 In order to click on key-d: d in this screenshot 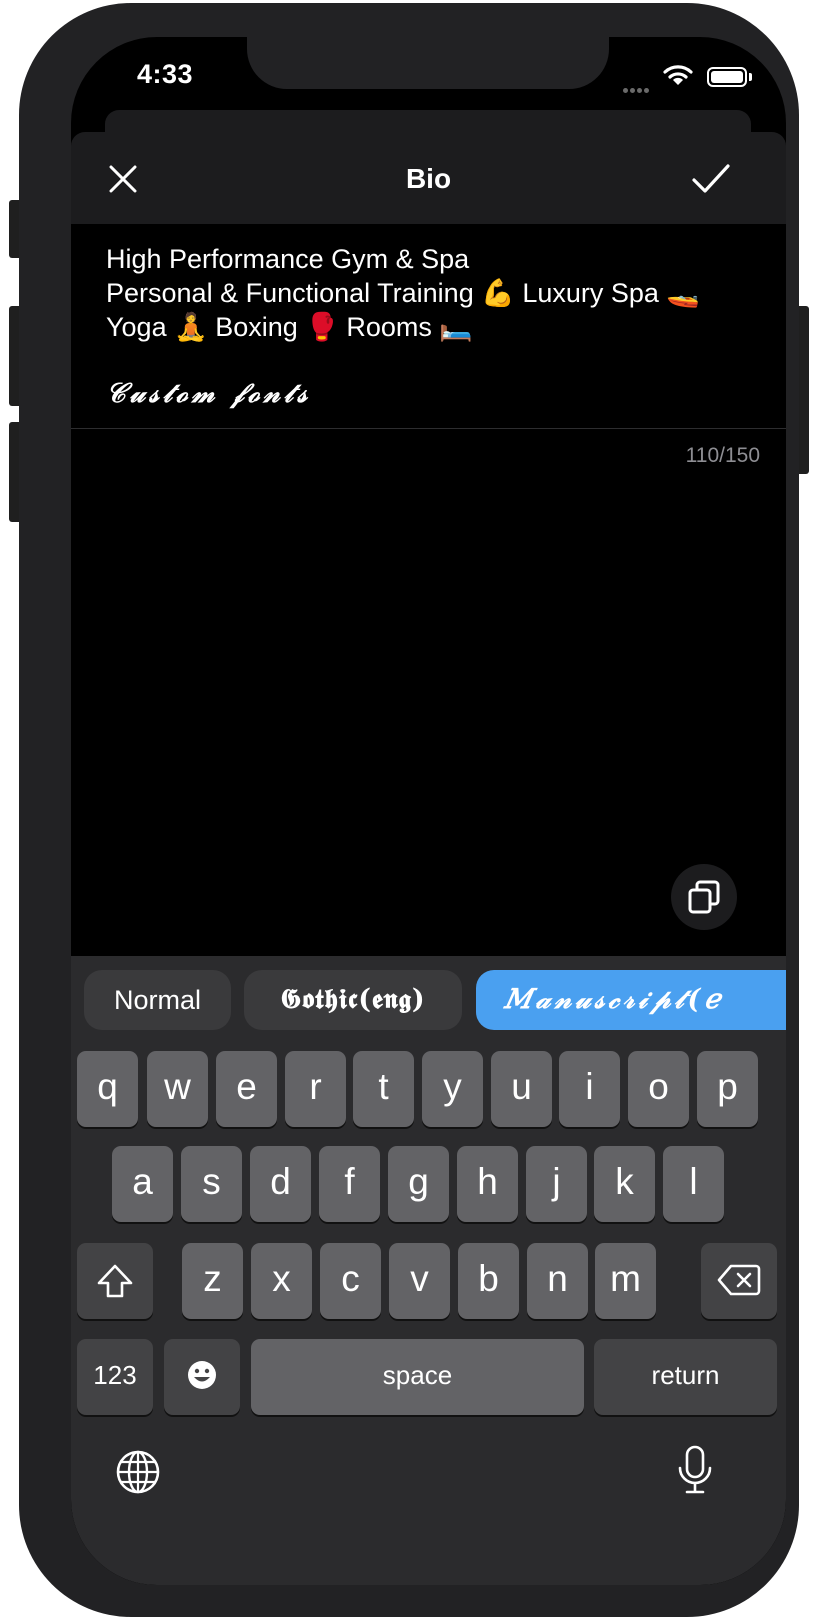, I will do `click(280, 1184)`.